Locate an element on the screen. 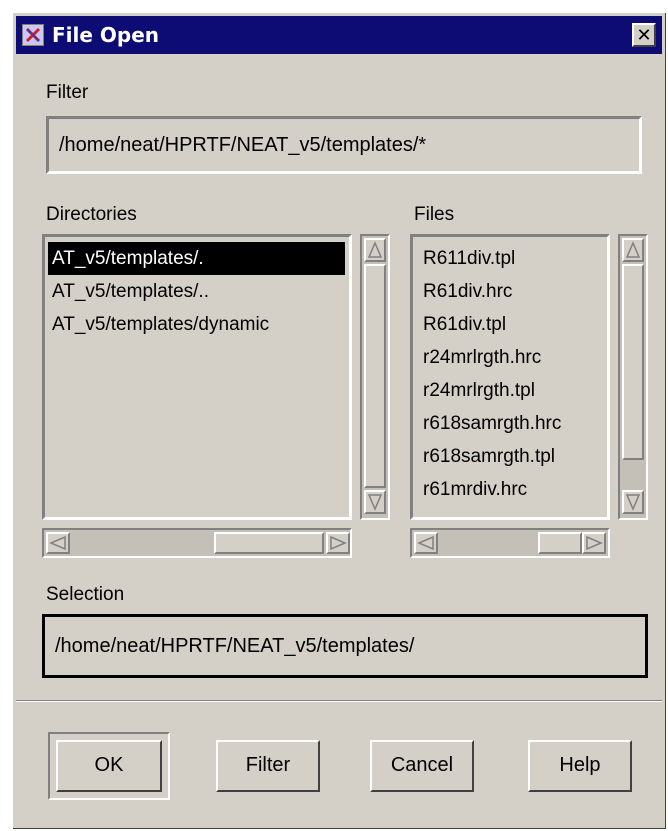 The height and width of the screenshot is (831, 668). app-x-icon is located at coordinates (33, 35).